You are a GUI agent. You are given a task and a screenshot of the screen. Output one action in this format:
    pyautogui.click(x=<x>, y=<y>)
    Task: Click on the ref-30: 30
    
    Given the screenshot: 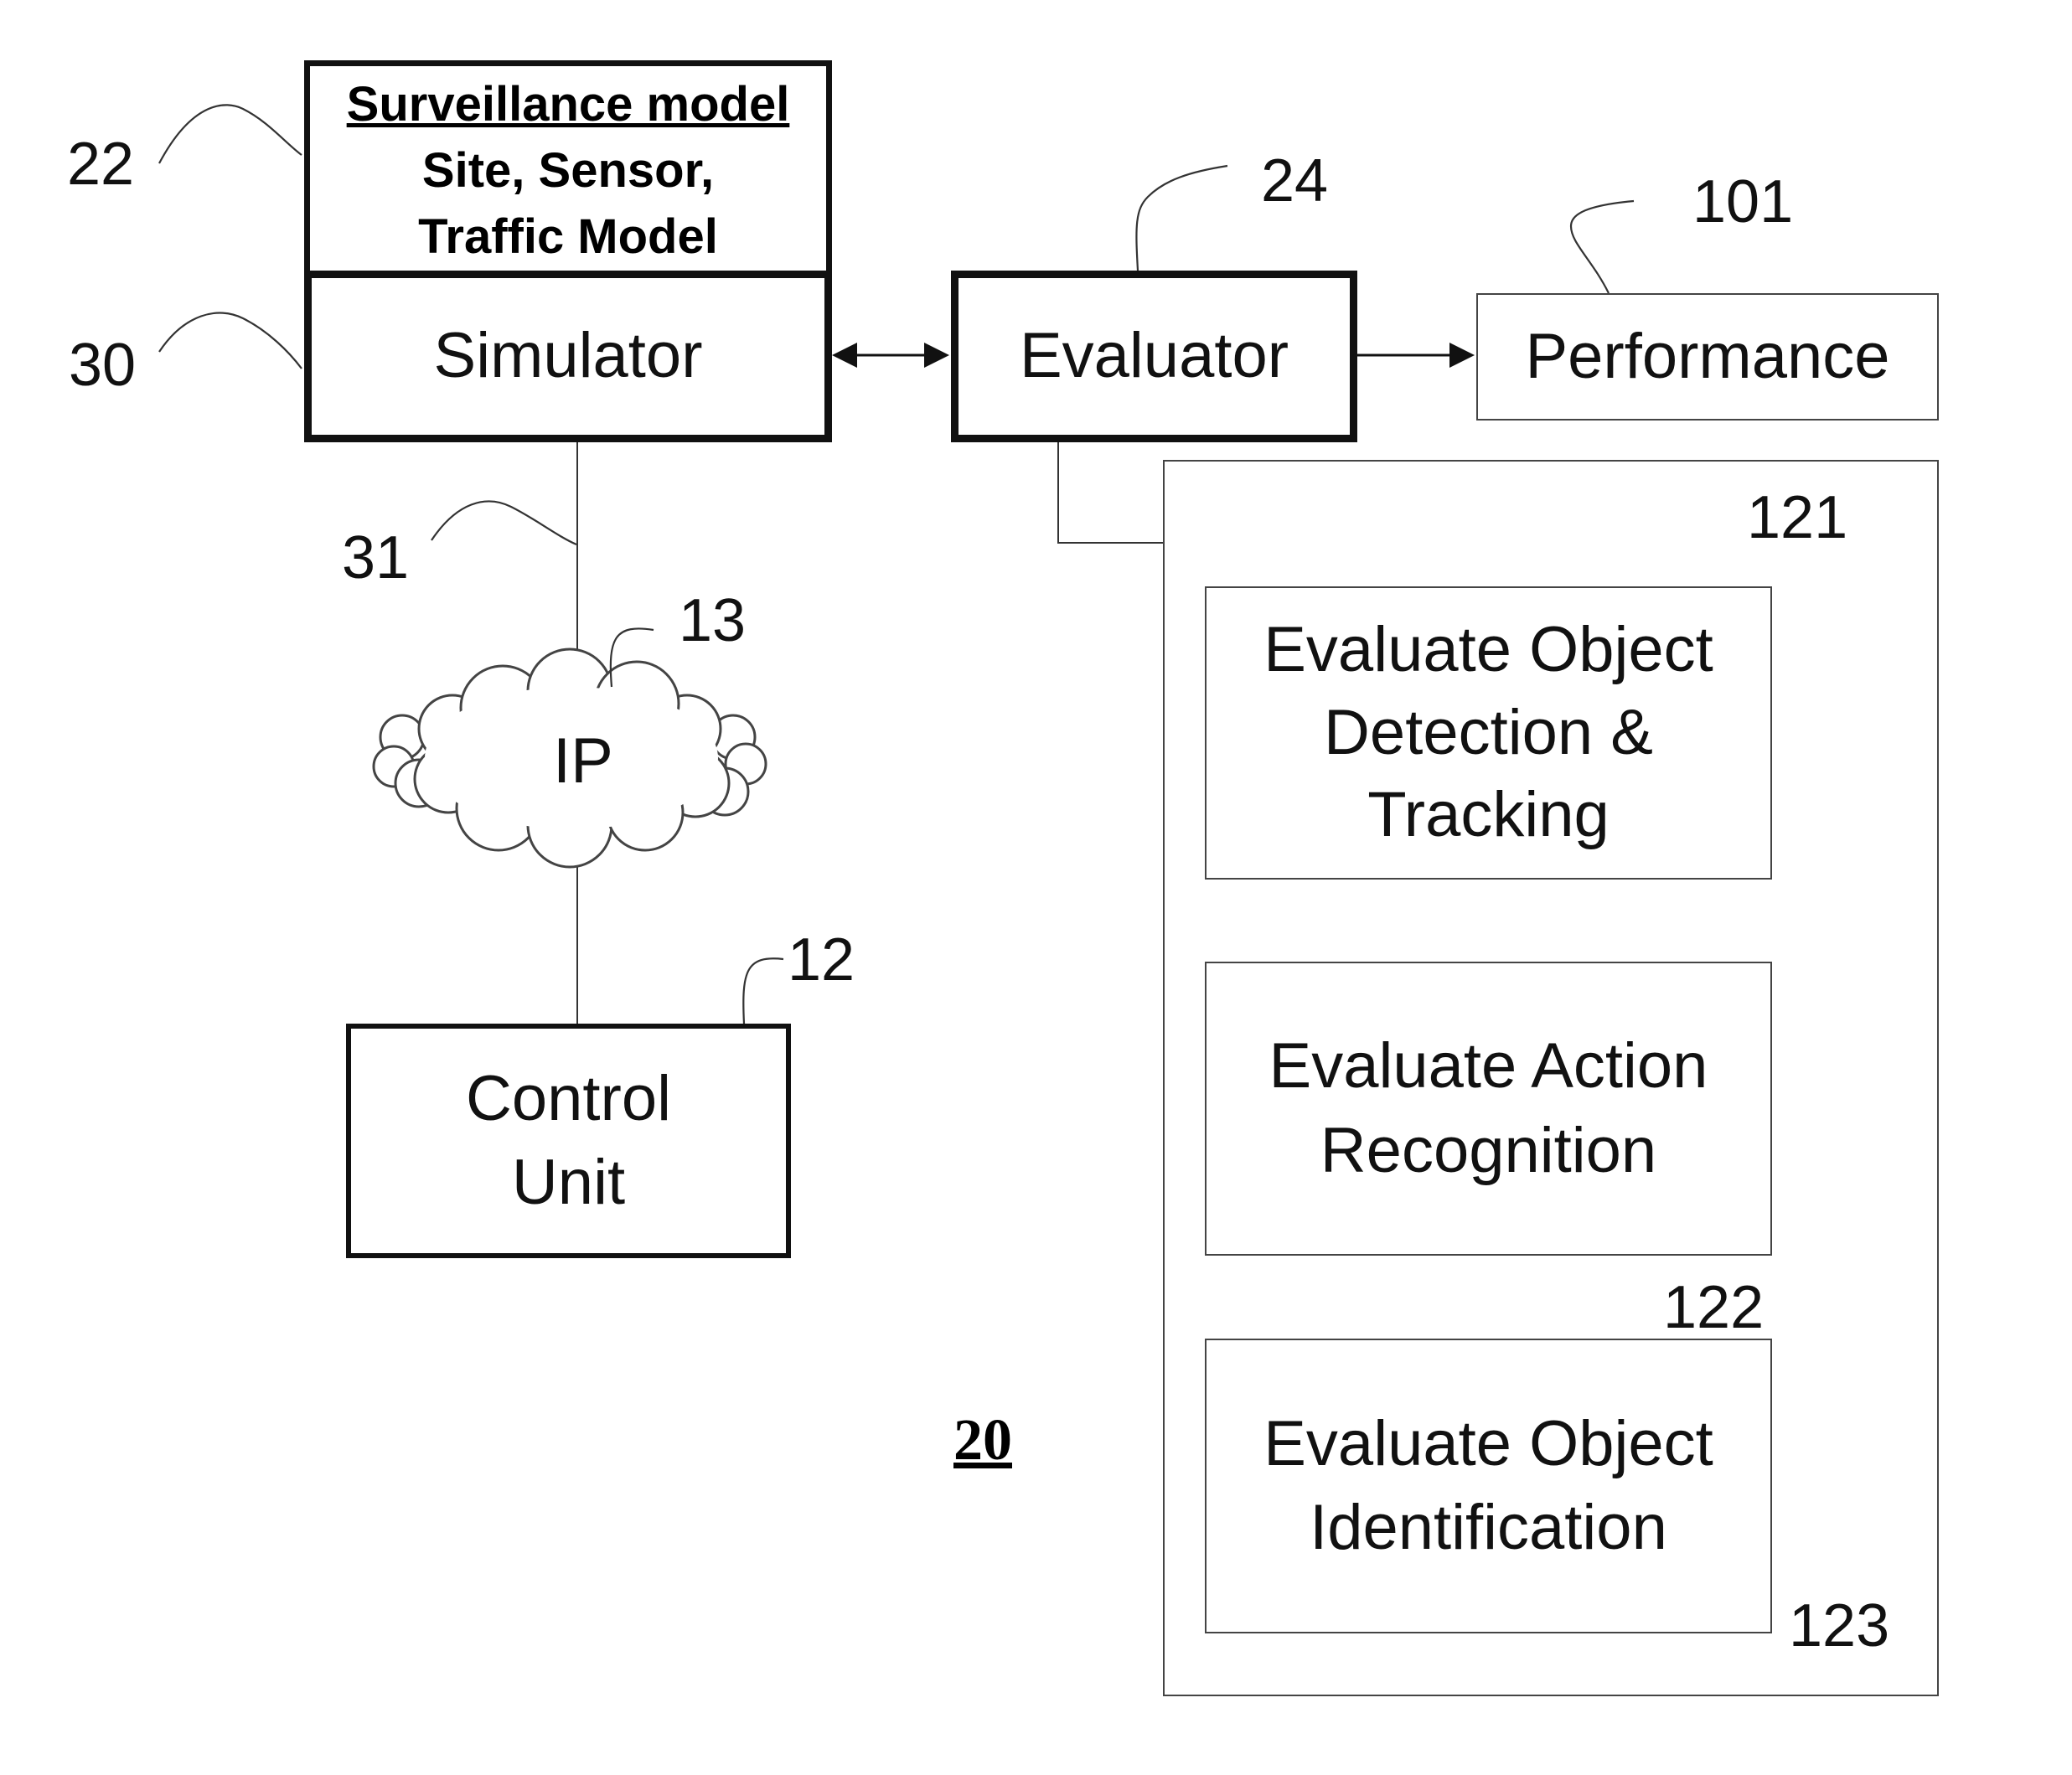 What is the action you would take?
    pyautogui.click(x=103, y=366)
    